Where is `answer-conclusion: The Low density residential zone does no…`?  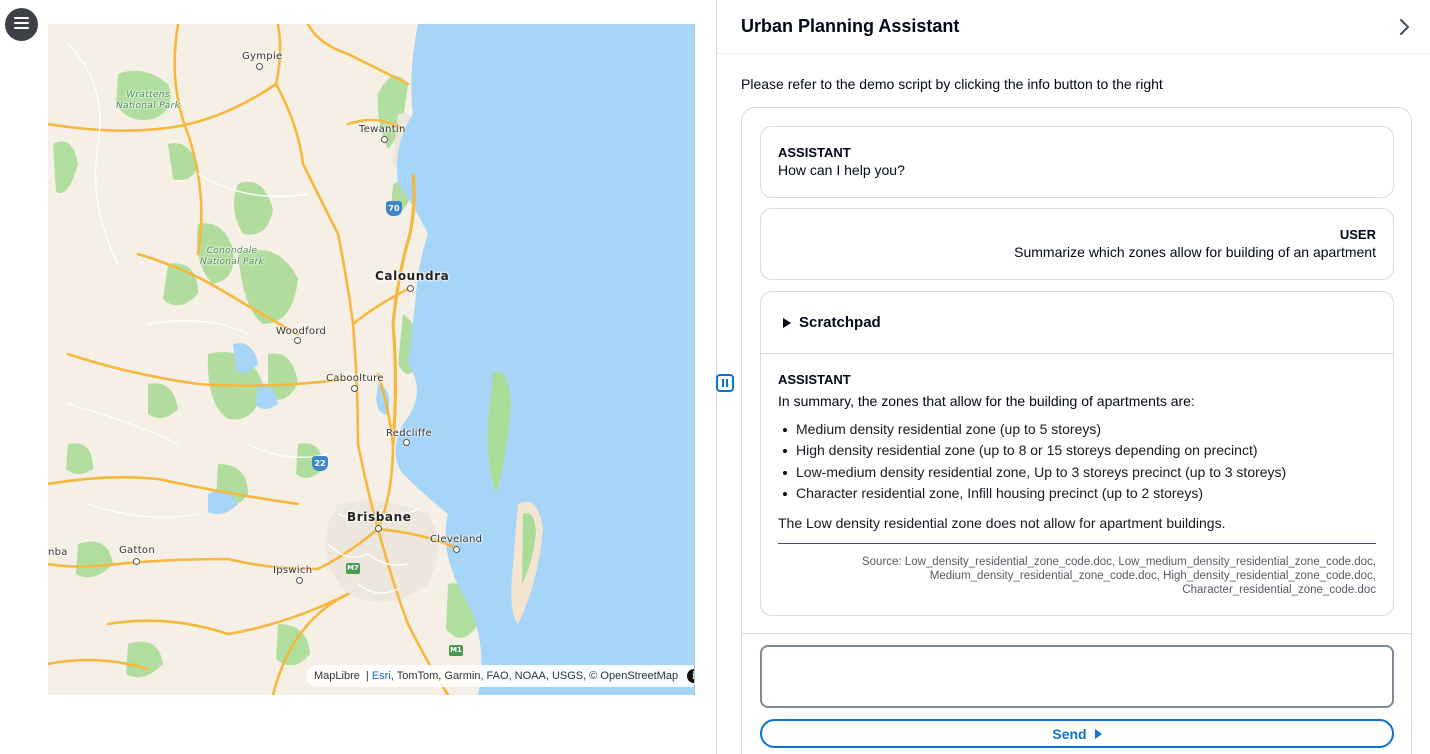
answer-conclusion: The Low density residential zone does no… is located at coordinates (1002, 523).